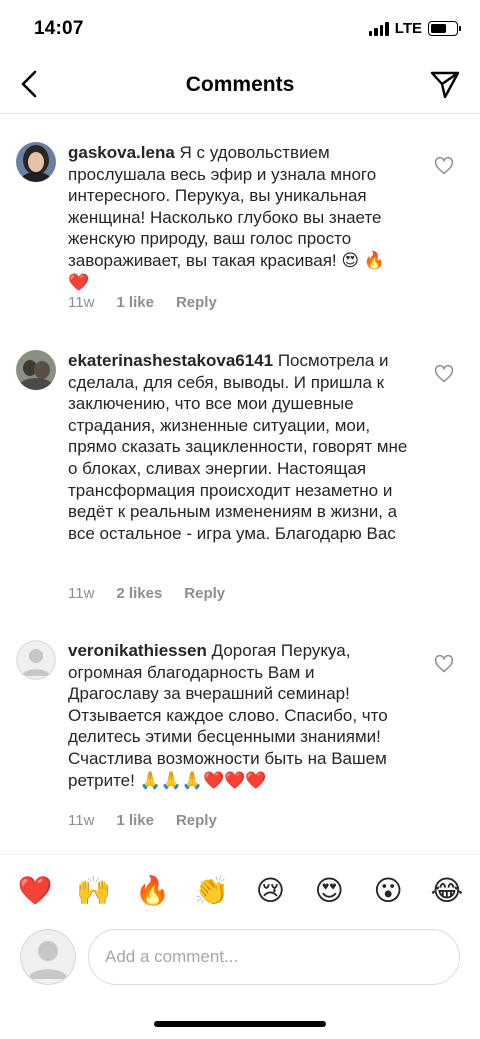 This screenshot has width=480, height=1039. Describe the element at coordinates (139, 593) in the screenshot. I see `comment-likes: 2 likes` at that location.